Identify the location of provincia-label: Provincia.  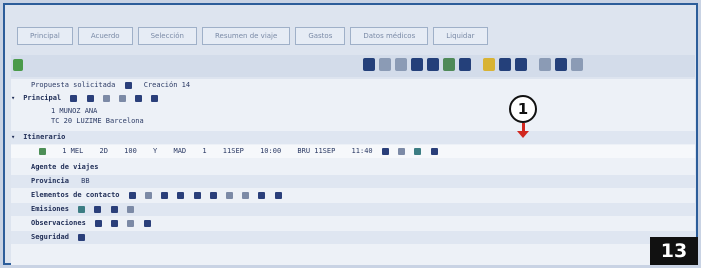
(50, 181).